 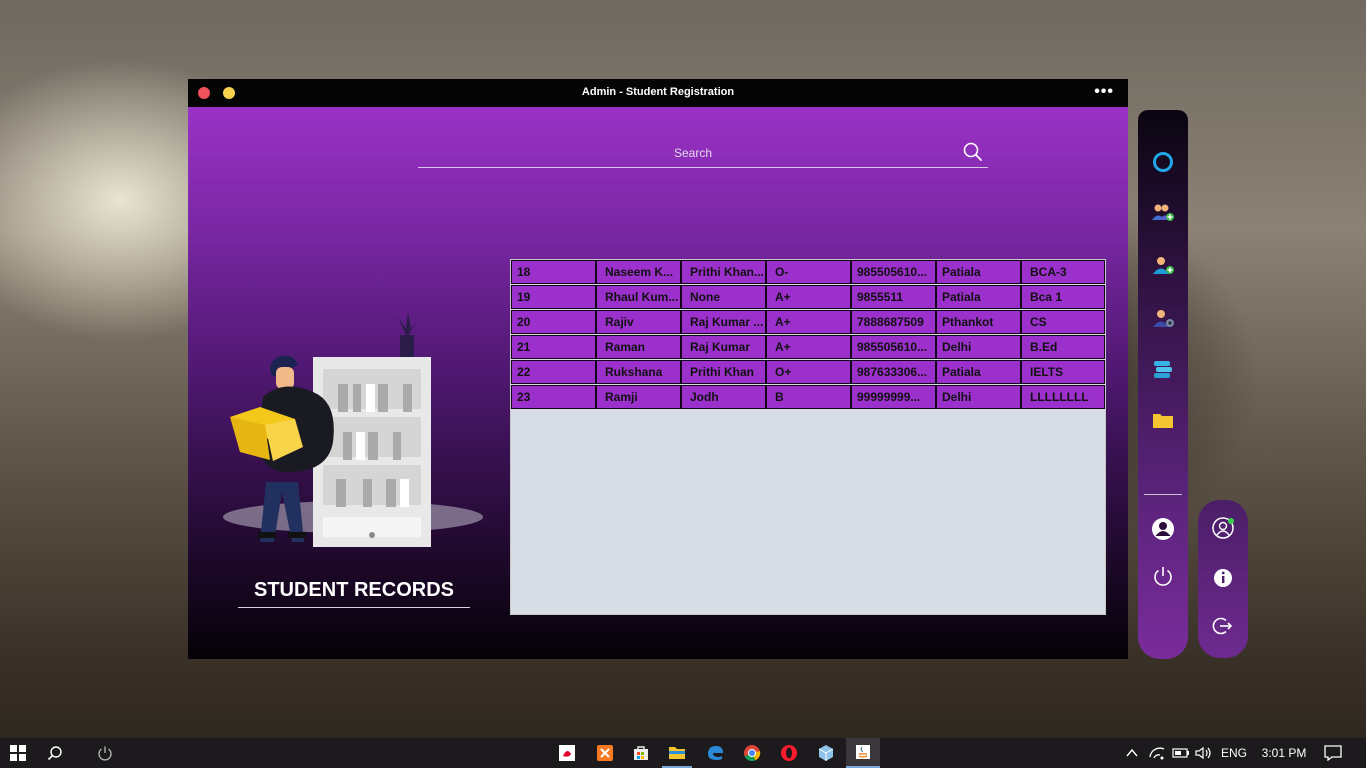 What do you see at coordinates (1284, 753) in the screenshot?
I see `clock: 3:01 PM` at bounding box center [1284, 753].